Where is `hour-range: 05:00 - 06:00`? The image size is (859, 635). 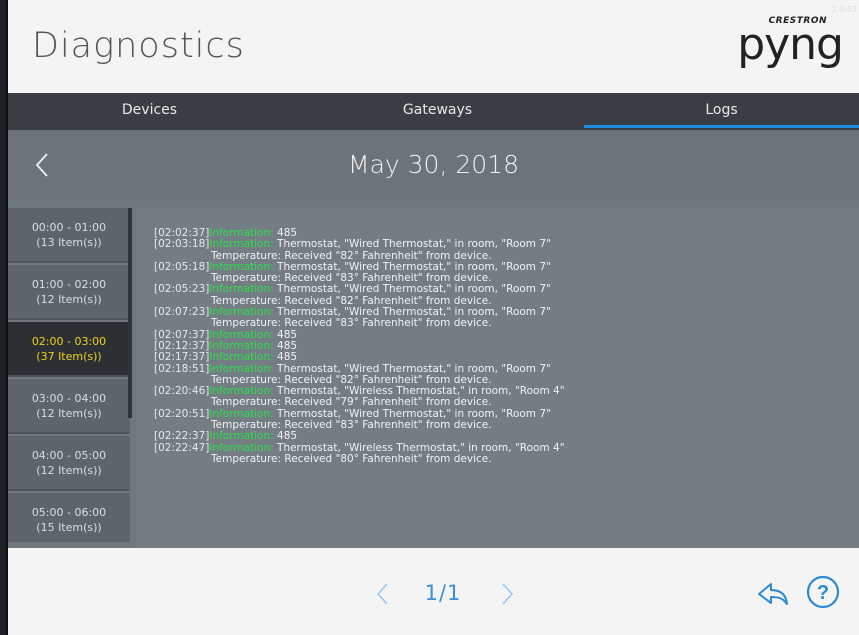
hour-range: 05:00 - 06:00 is located at coordinates (69, 512).